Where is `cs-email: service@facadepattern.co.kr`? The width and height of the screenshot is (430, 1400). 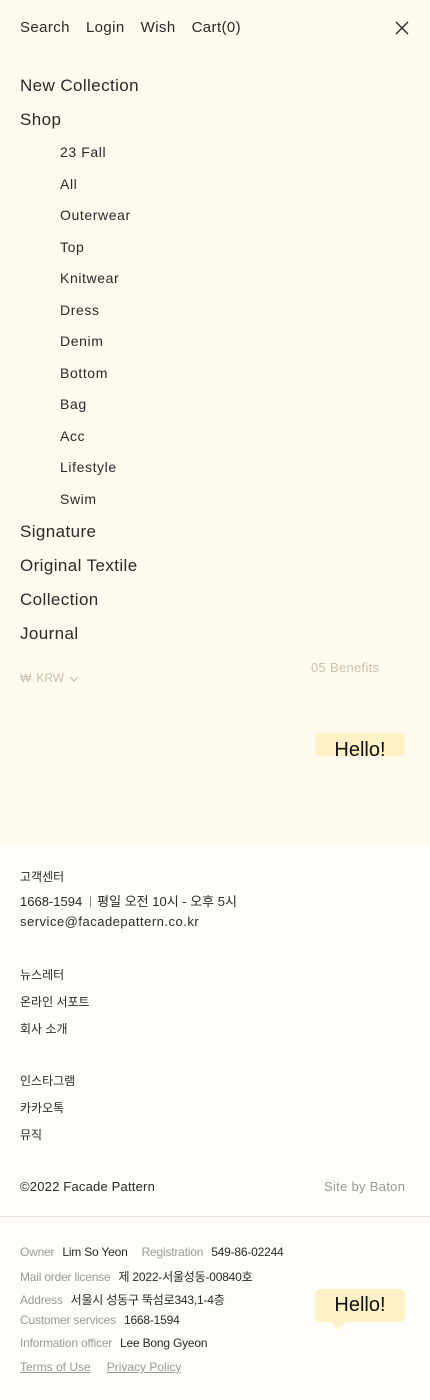
cs-email: service@facadepattern.co.kr is located at coordinates (109, 921).